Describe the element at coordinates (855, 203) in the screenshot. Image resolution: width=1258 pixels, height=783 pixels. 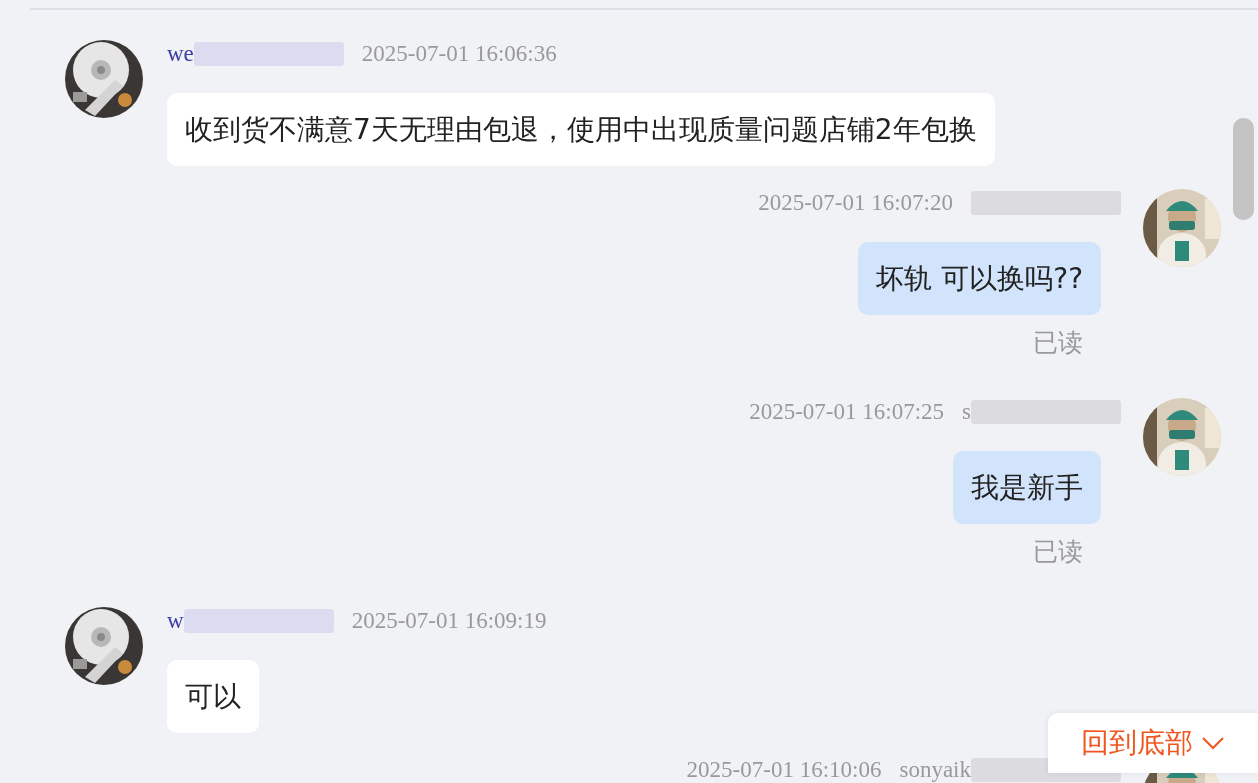
I see `timestamp: 2025-07-01 16:07:20` at that location.